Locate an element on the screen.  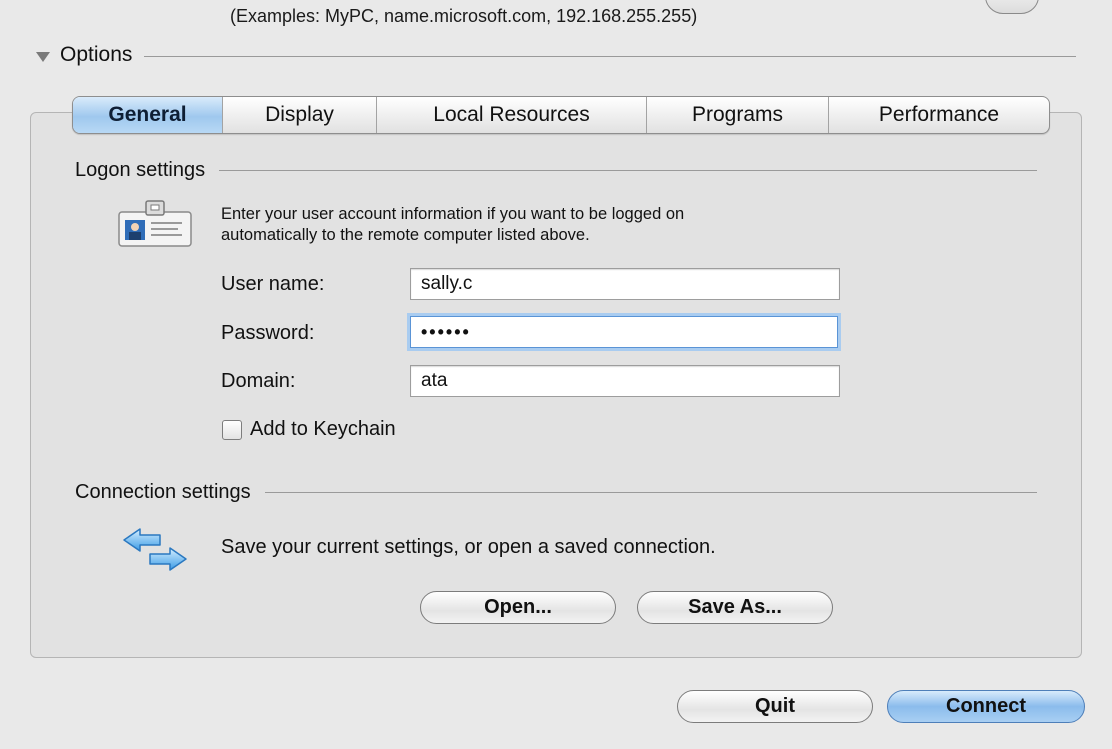
password-field: •••••• is located at coordinates (624, 332).